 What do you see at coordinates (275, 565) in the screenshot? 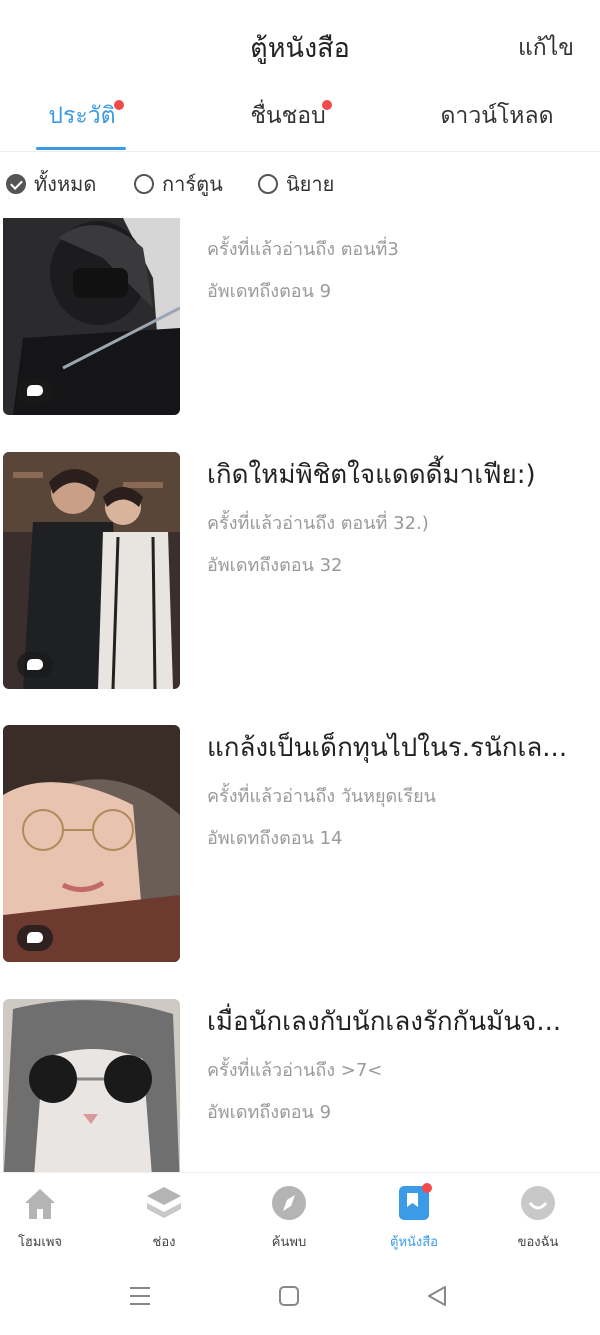
I see `update-status: อัพเดทถึงตอน 32` at bounding box center [275, 565].